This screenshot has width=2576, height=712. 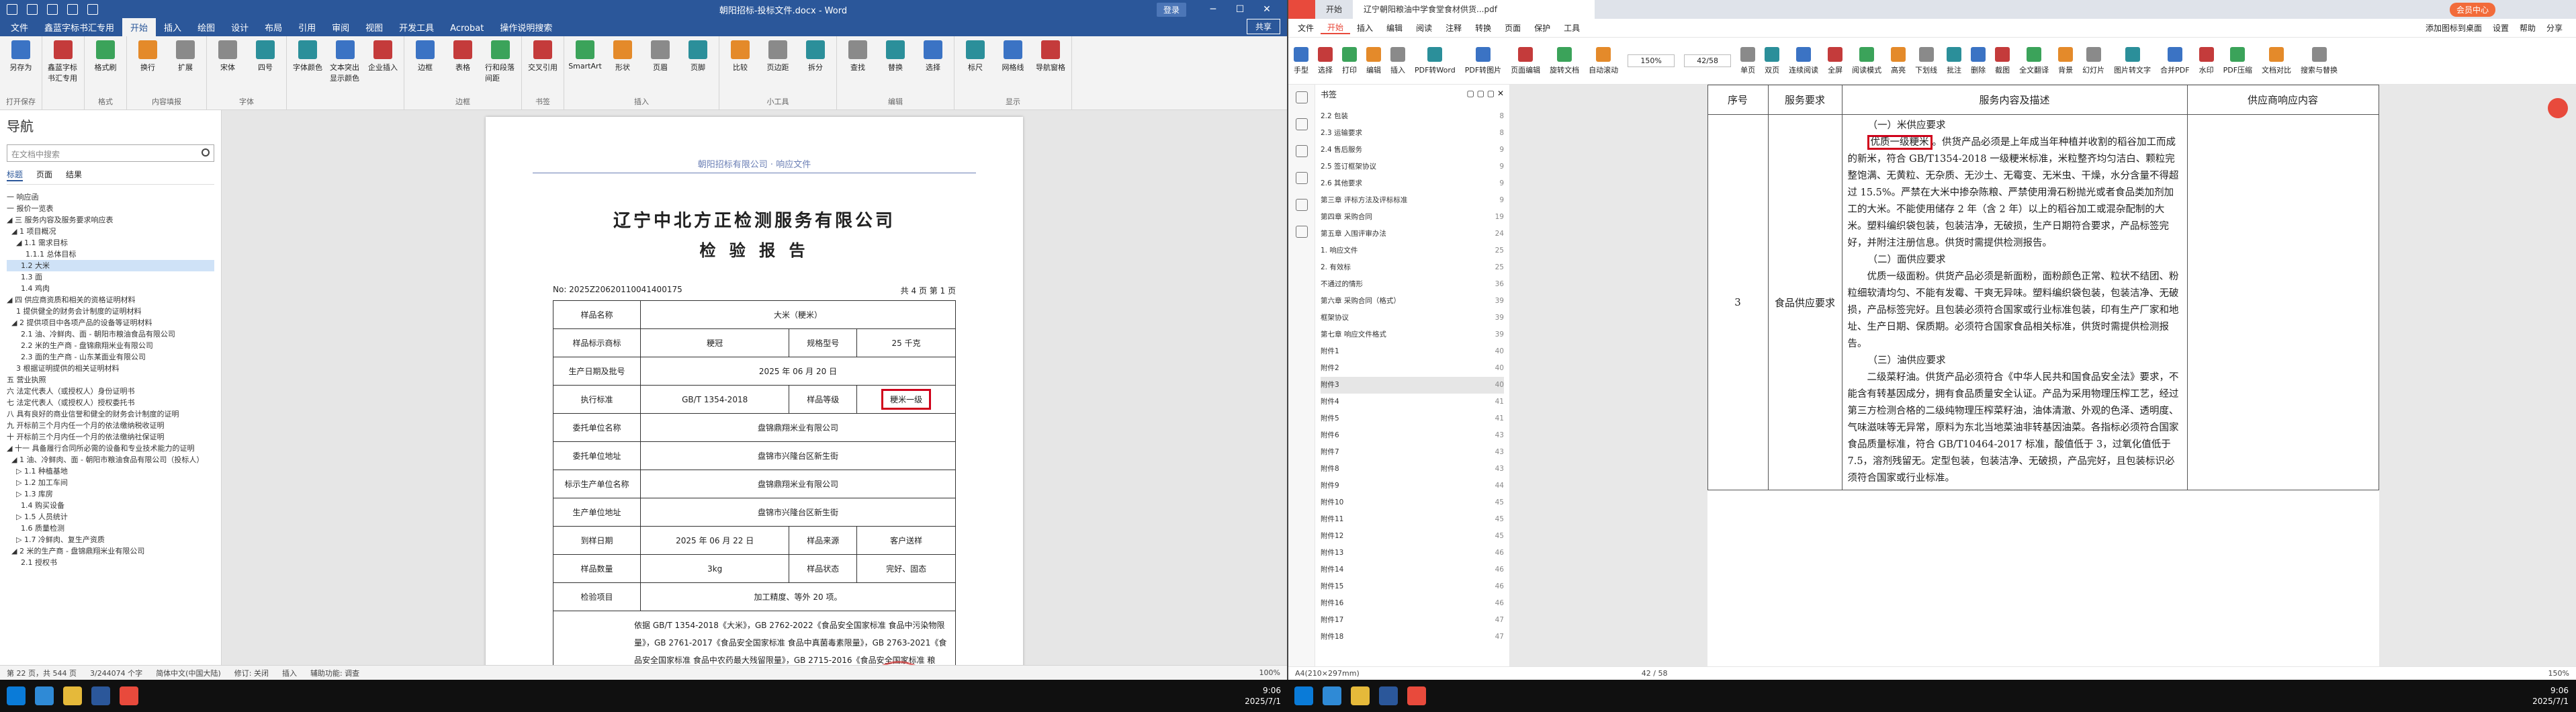 I want to click on ribbon-button: 拆分, so click(x=816, y=56).